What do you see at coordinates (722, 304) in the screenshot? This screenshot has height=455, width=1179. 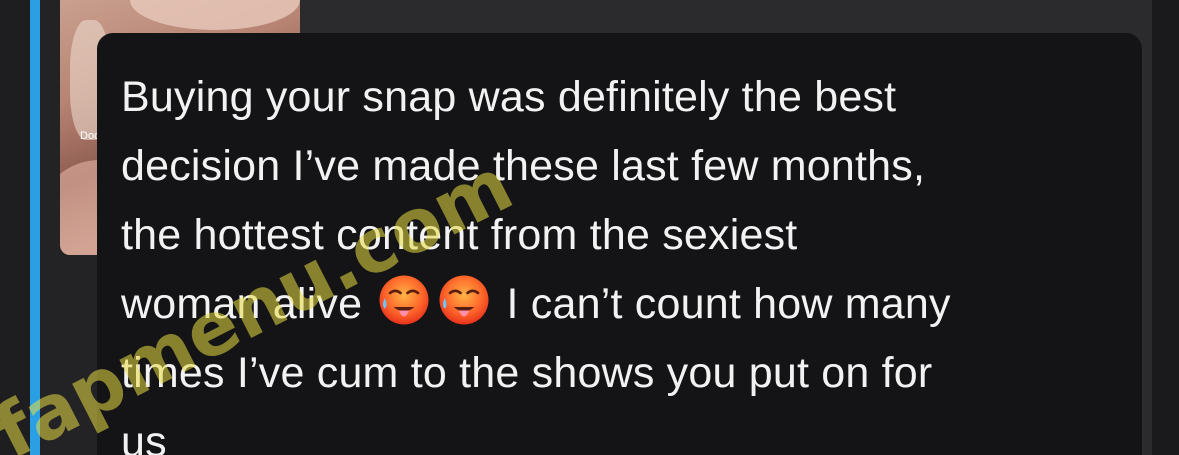 I see `message-line-4-end: I can’t count how many` at bounding box center [722, 304].